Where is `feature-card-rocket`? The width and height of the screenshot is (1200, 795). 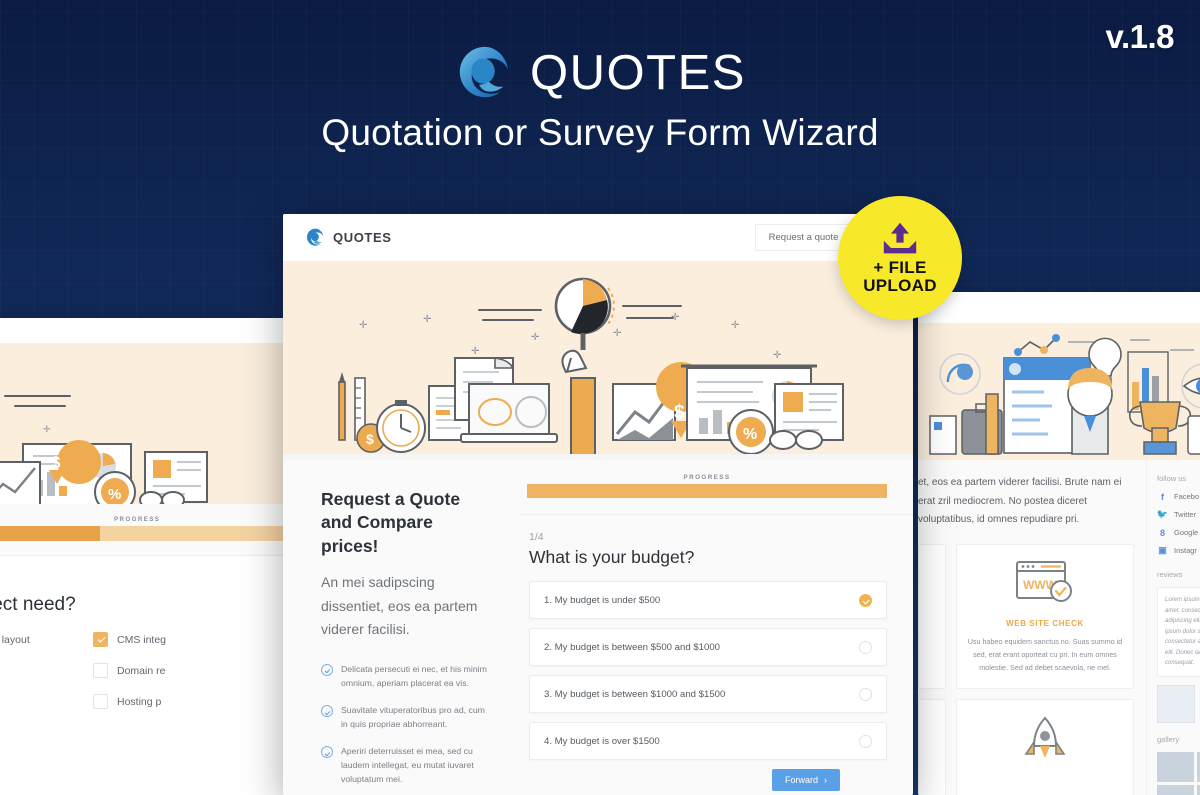 feature-card-rocket is located at coordinates (1045, 747).